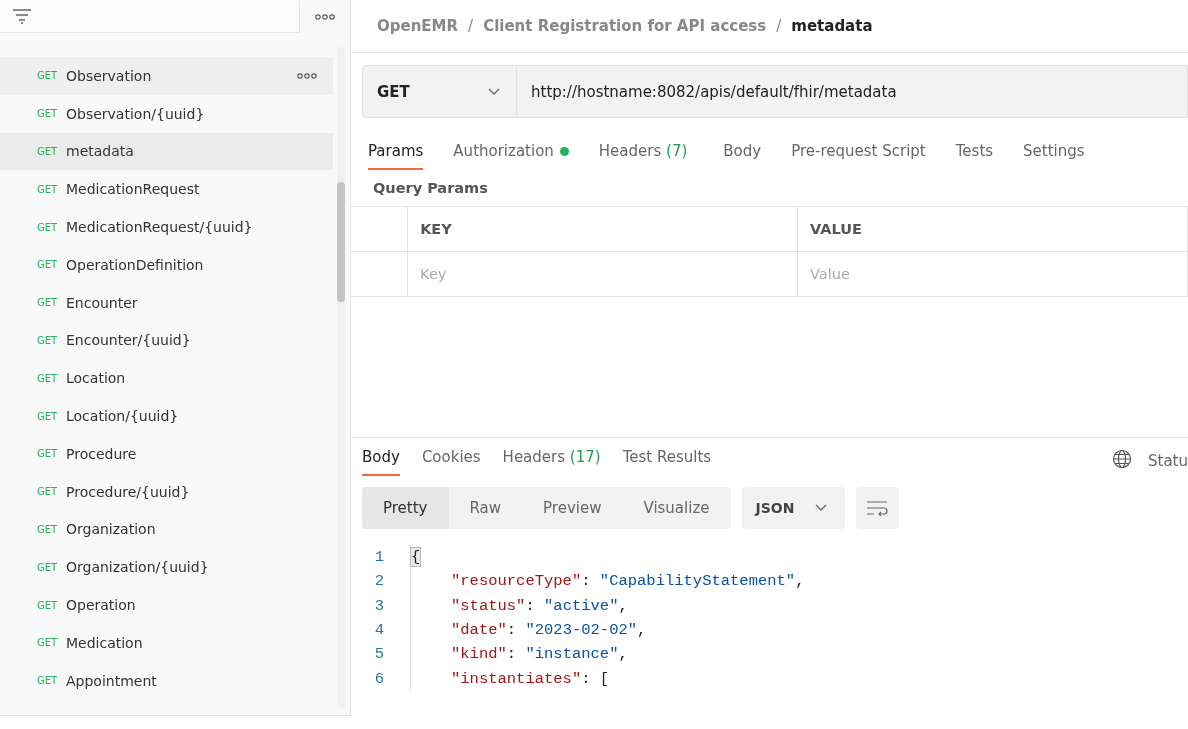  What do you see at coordinates (381, 581) in the screenshot?
I see `line-number: 2` at bounding box center [381, 581].